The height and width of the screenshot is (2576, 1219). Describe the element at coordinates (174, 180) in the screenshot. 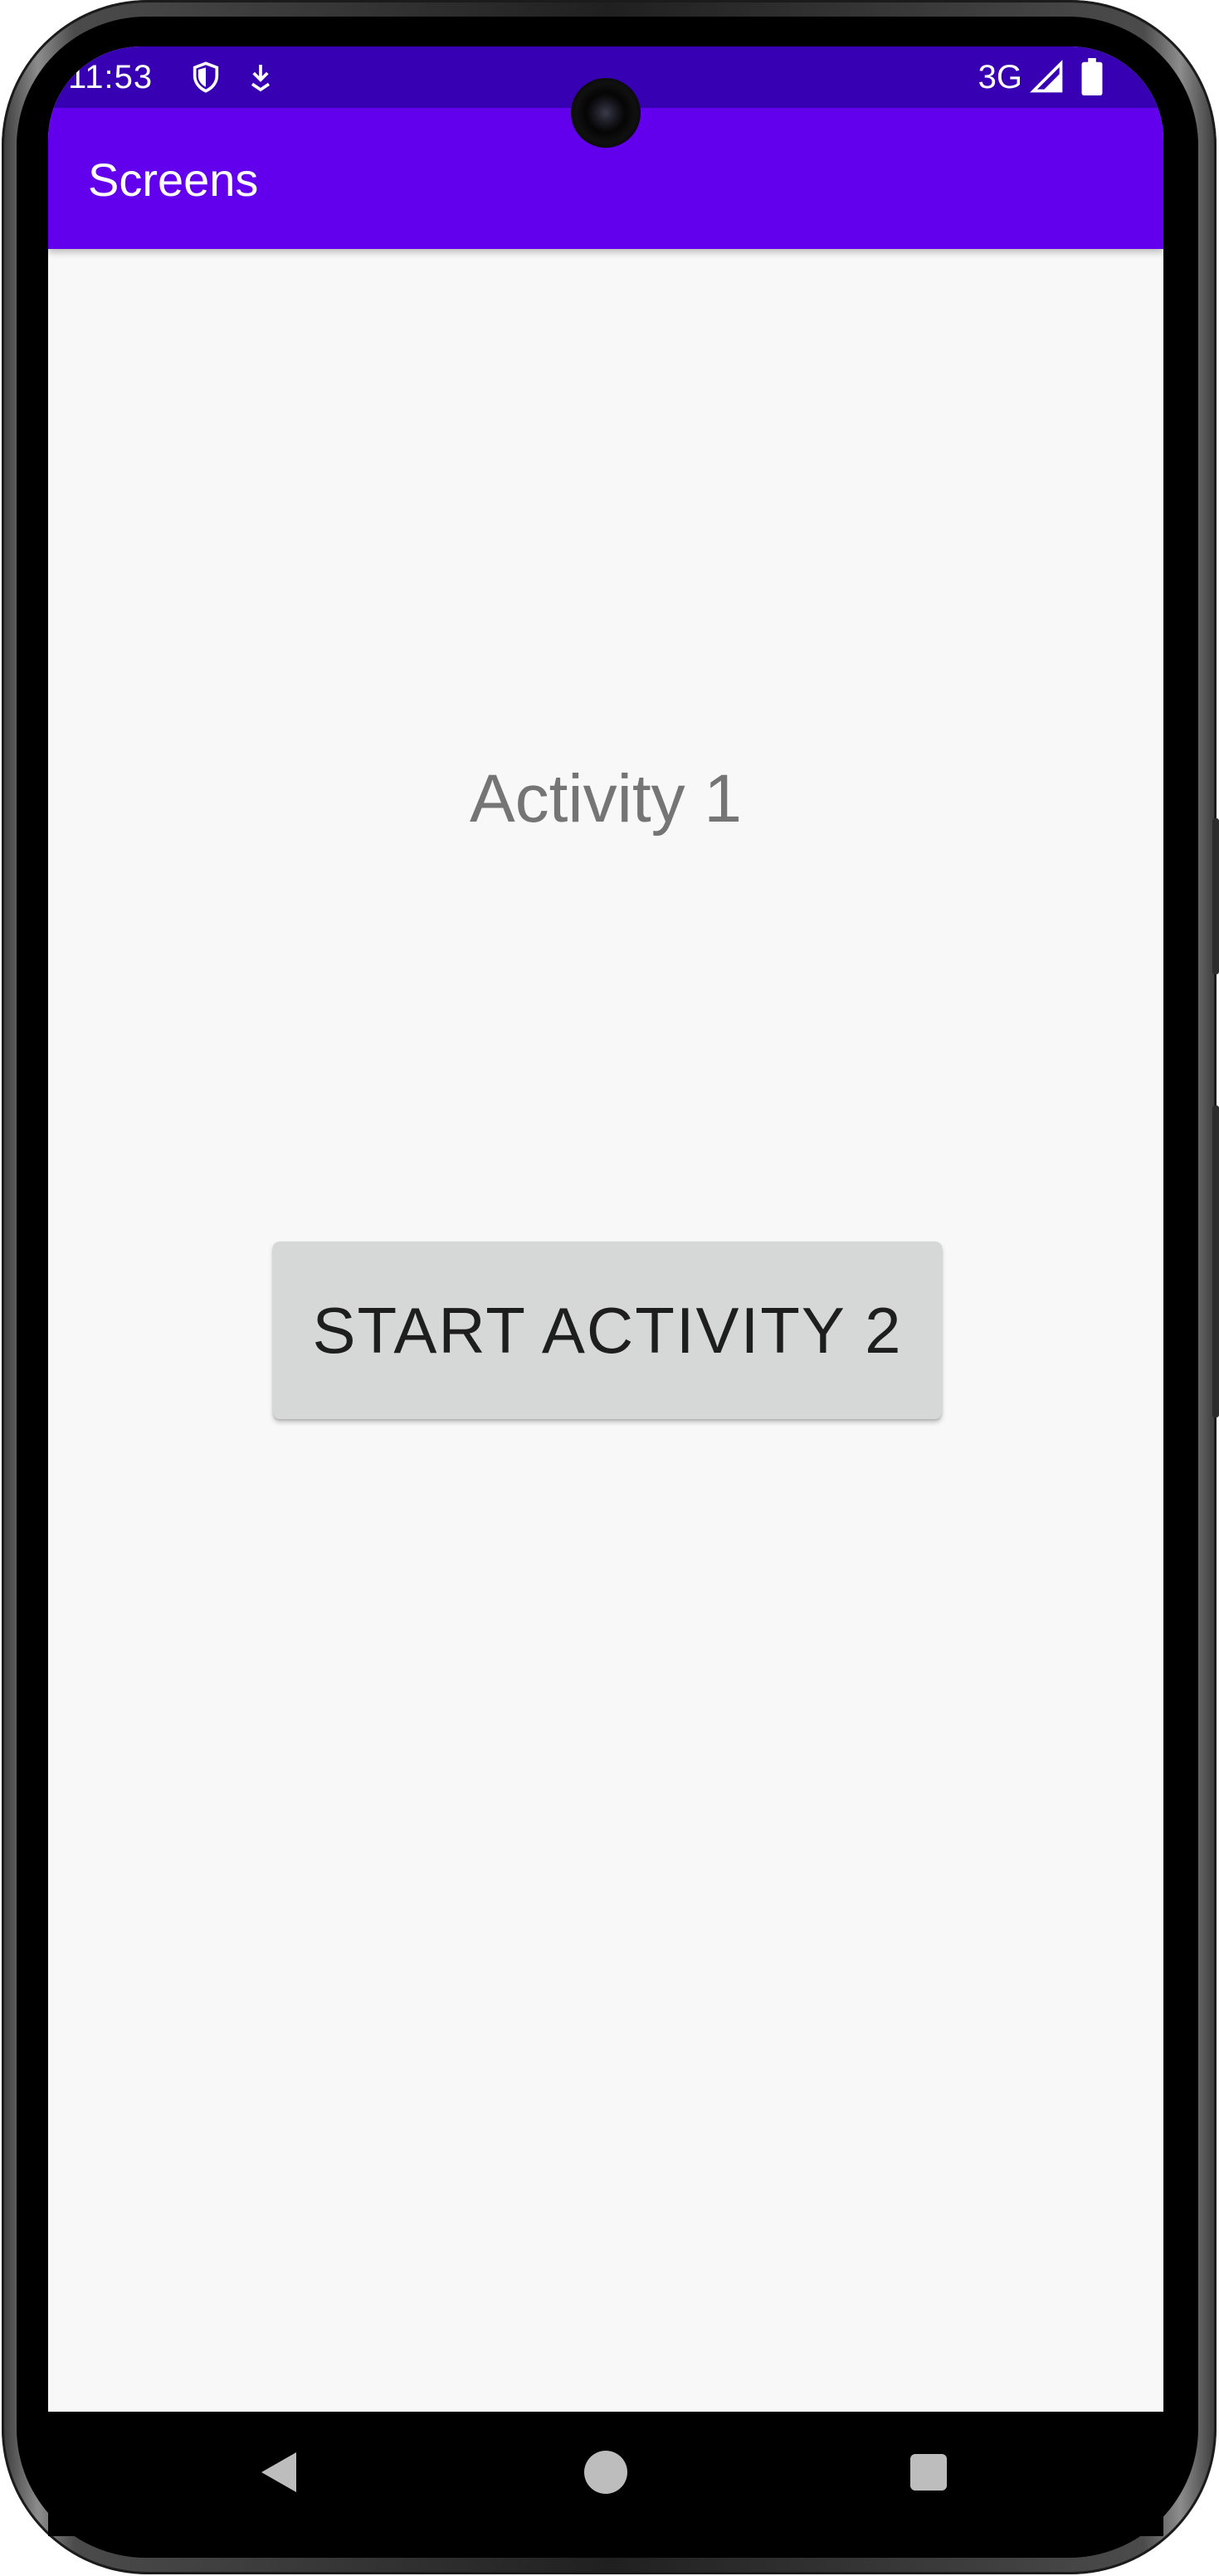

I see `app-title: Screens` at that location.